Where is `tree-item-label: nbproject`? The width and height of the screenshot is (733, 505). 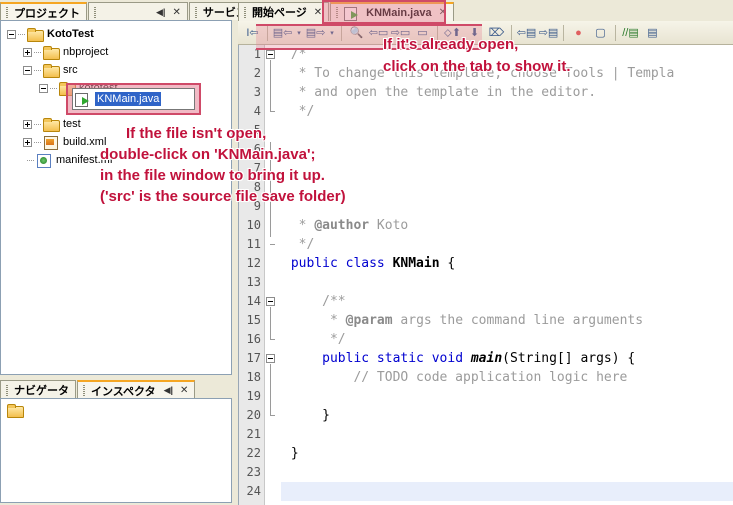 tree-item-label: nbproject is located at coordinates (86, 52).